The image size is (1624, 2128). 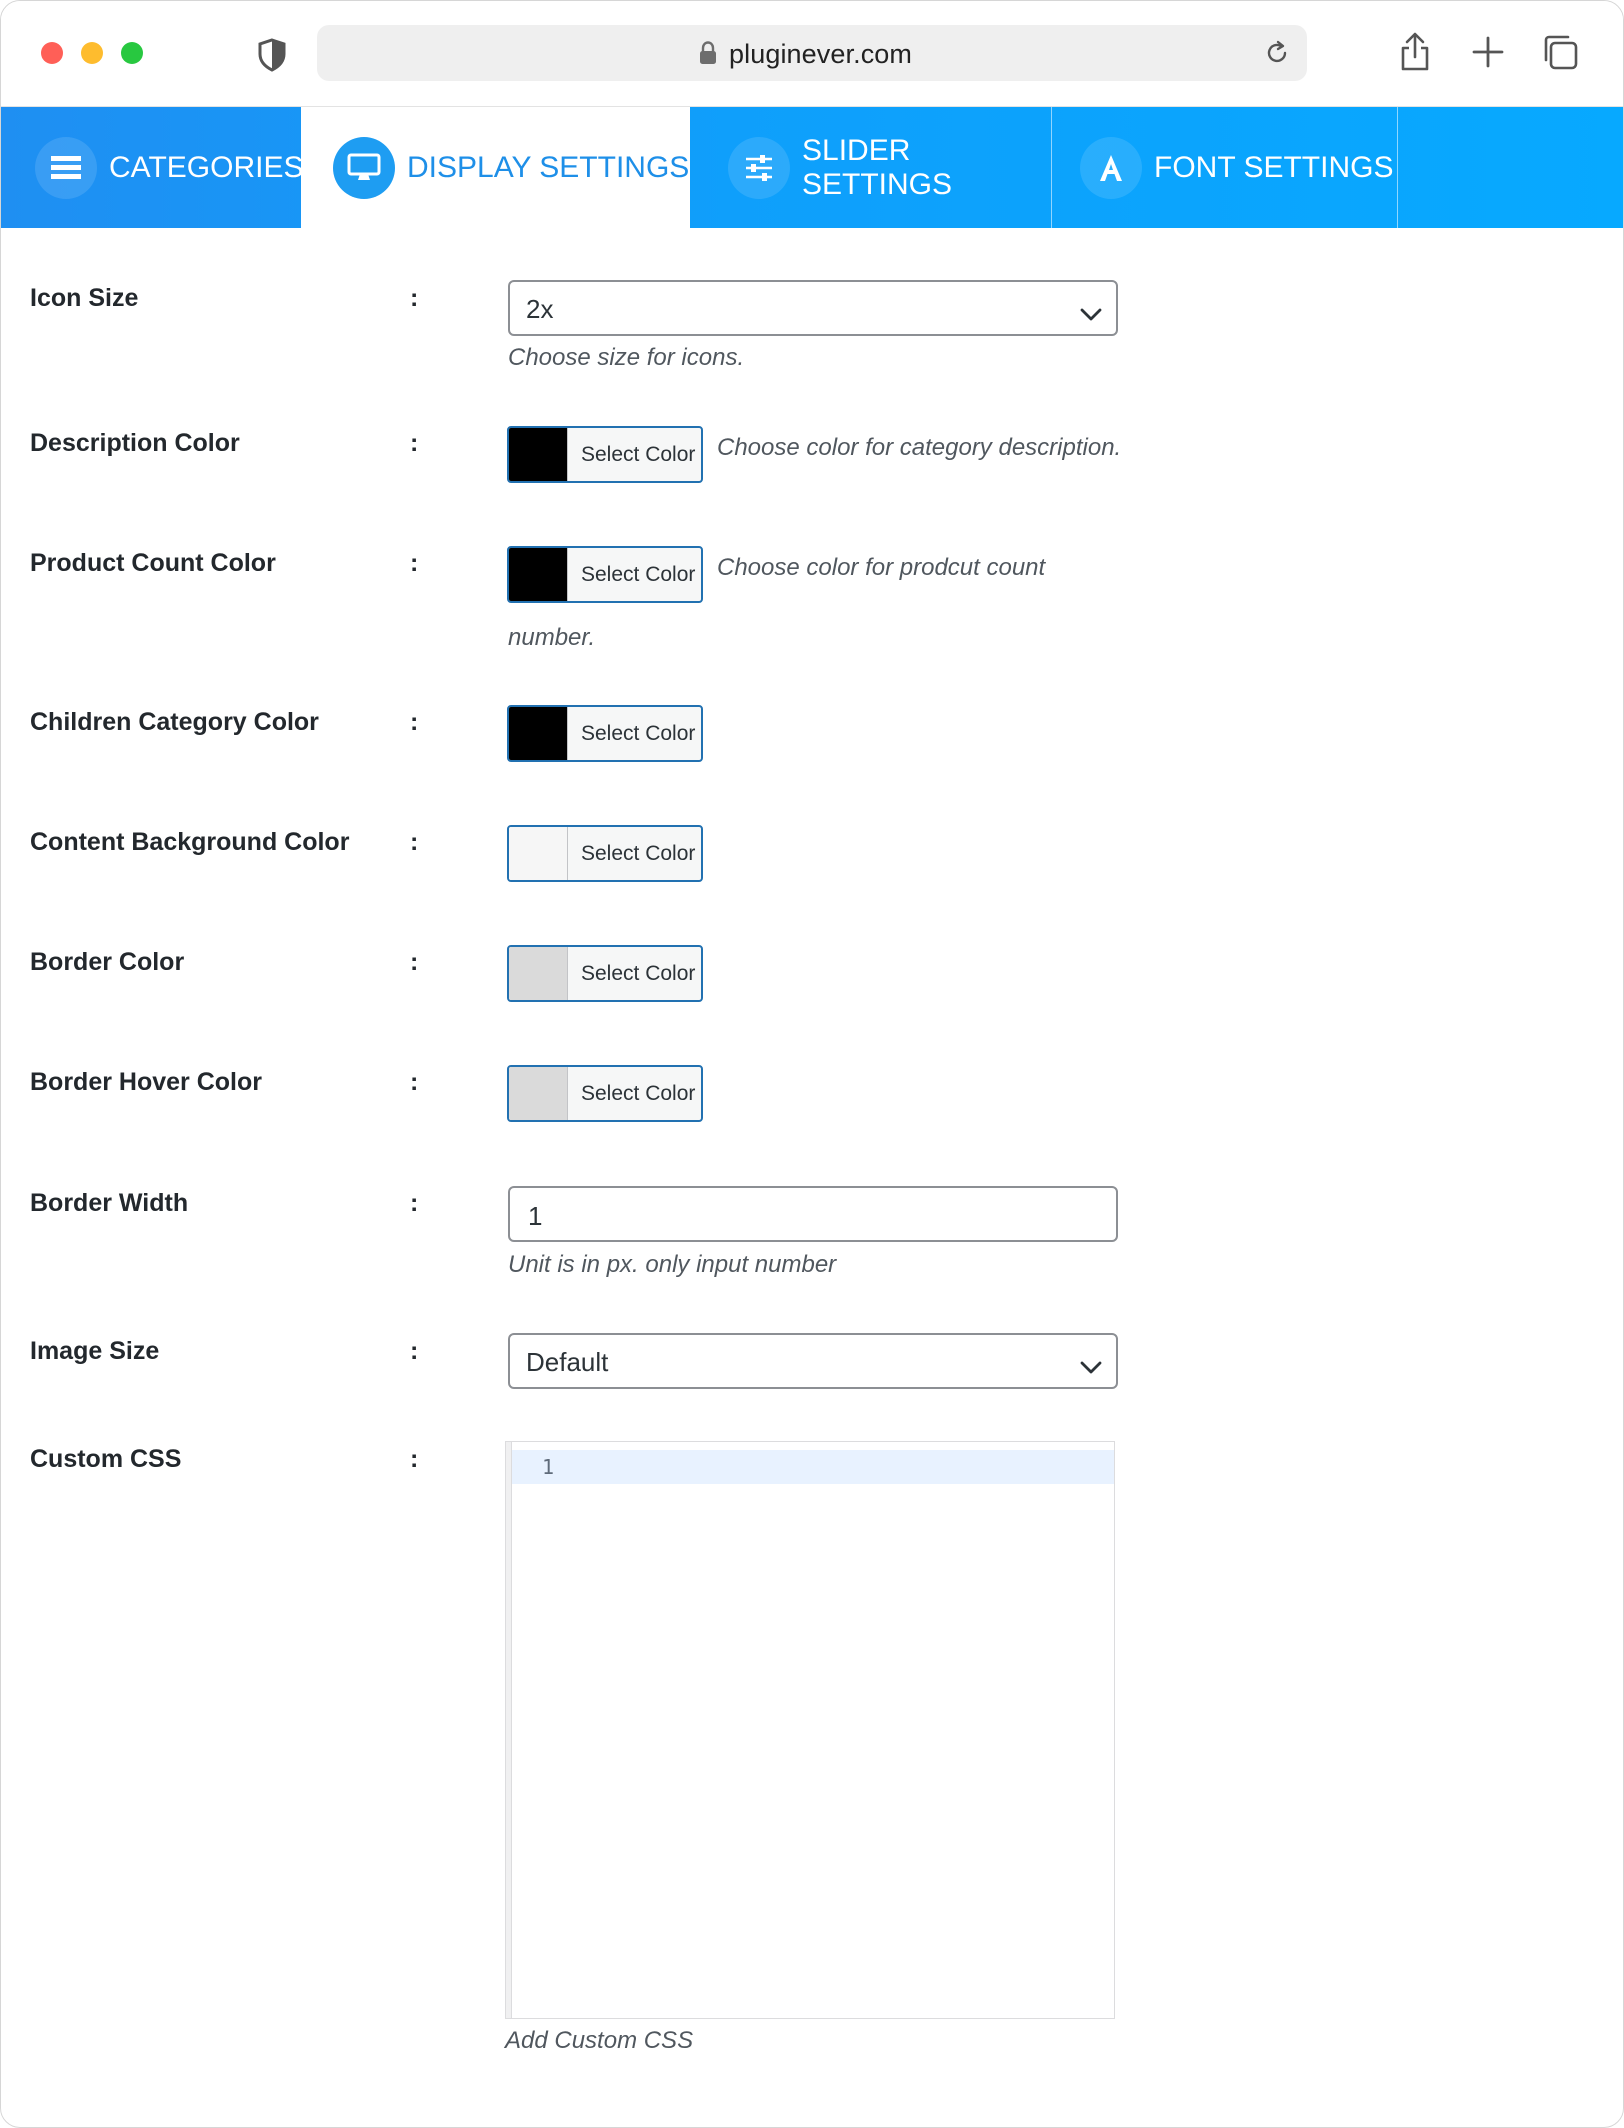 I want to click on icon-size-value: 2x, so click(x=540, y=309).